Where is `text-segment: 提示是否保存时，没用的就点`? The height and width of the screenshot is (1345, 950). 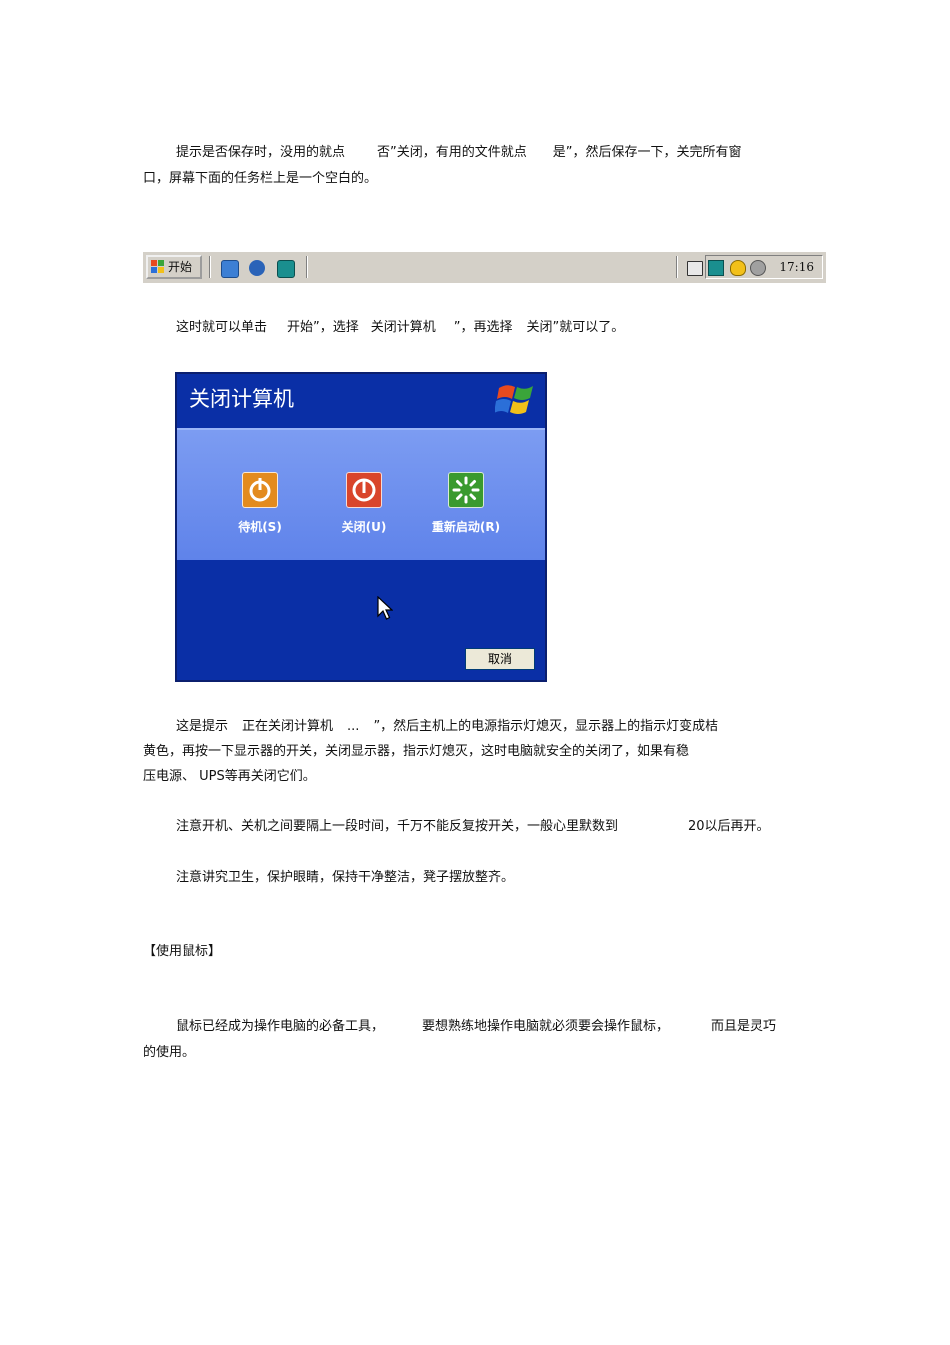
text-segment: 提示是否保存时，没用的就点 is located at coordinates (261, 152).